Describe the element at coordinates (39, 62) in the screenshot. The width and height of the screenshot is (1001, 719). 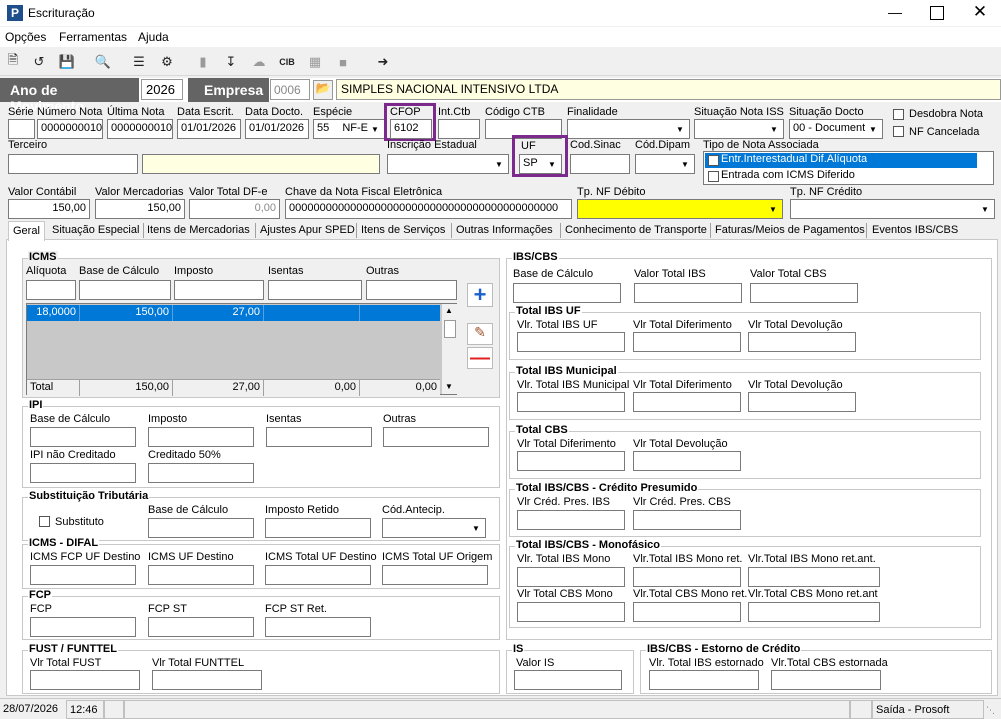
I see `undo-icon: ↺` at that location.